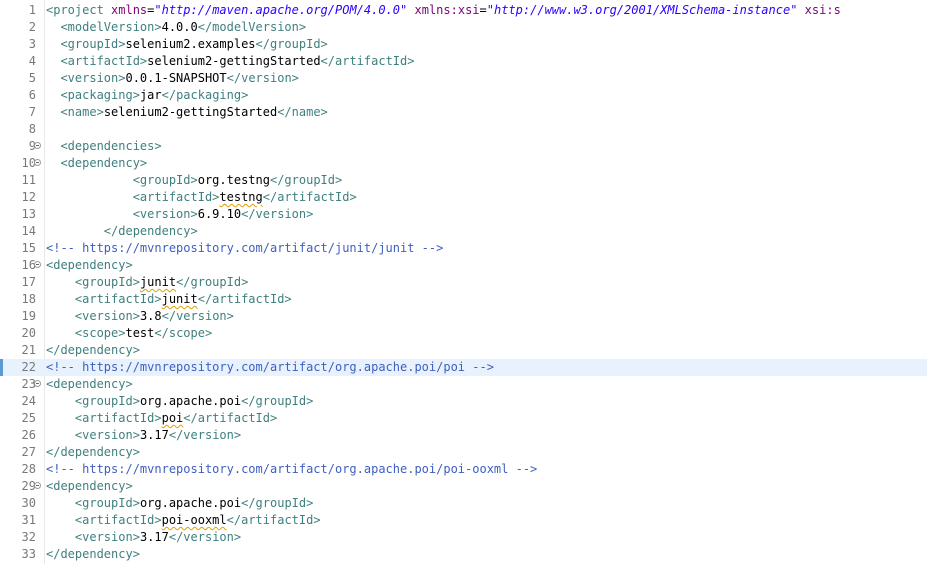 The height and width of the screenshot is (564, 927). Describe the element at coordinates (79, 10) in the screenshot. I see `xml-tag: <project` at that location.